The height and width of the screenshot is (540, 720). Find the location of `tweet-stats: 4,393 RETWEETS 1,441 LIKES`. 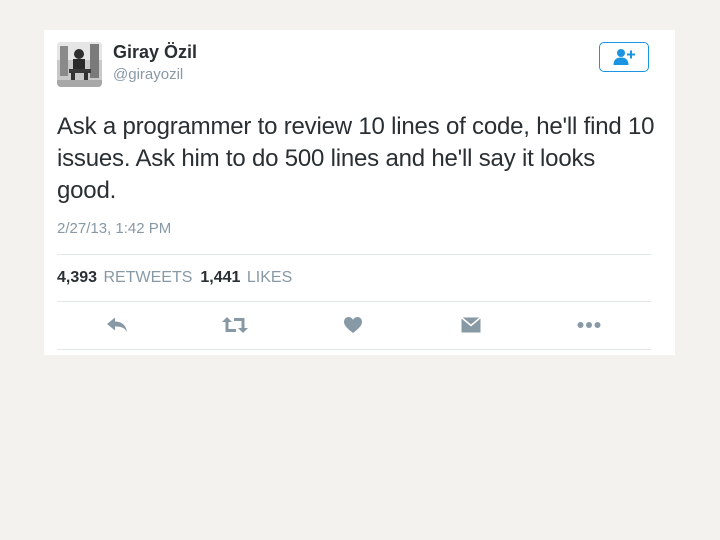

tweet-stats: 4,393 RETWEETS 1,441 LIKES is located at coordinates (174, 278).